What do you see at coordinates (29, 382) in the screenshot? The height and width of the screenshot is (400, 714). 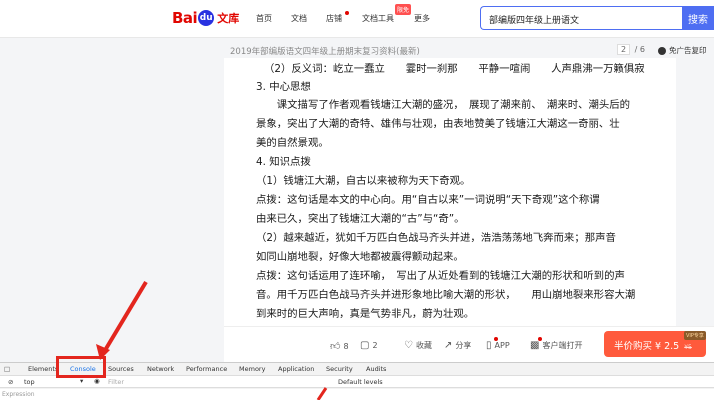 I see `context-select: top` at bounding box center [29, 382].